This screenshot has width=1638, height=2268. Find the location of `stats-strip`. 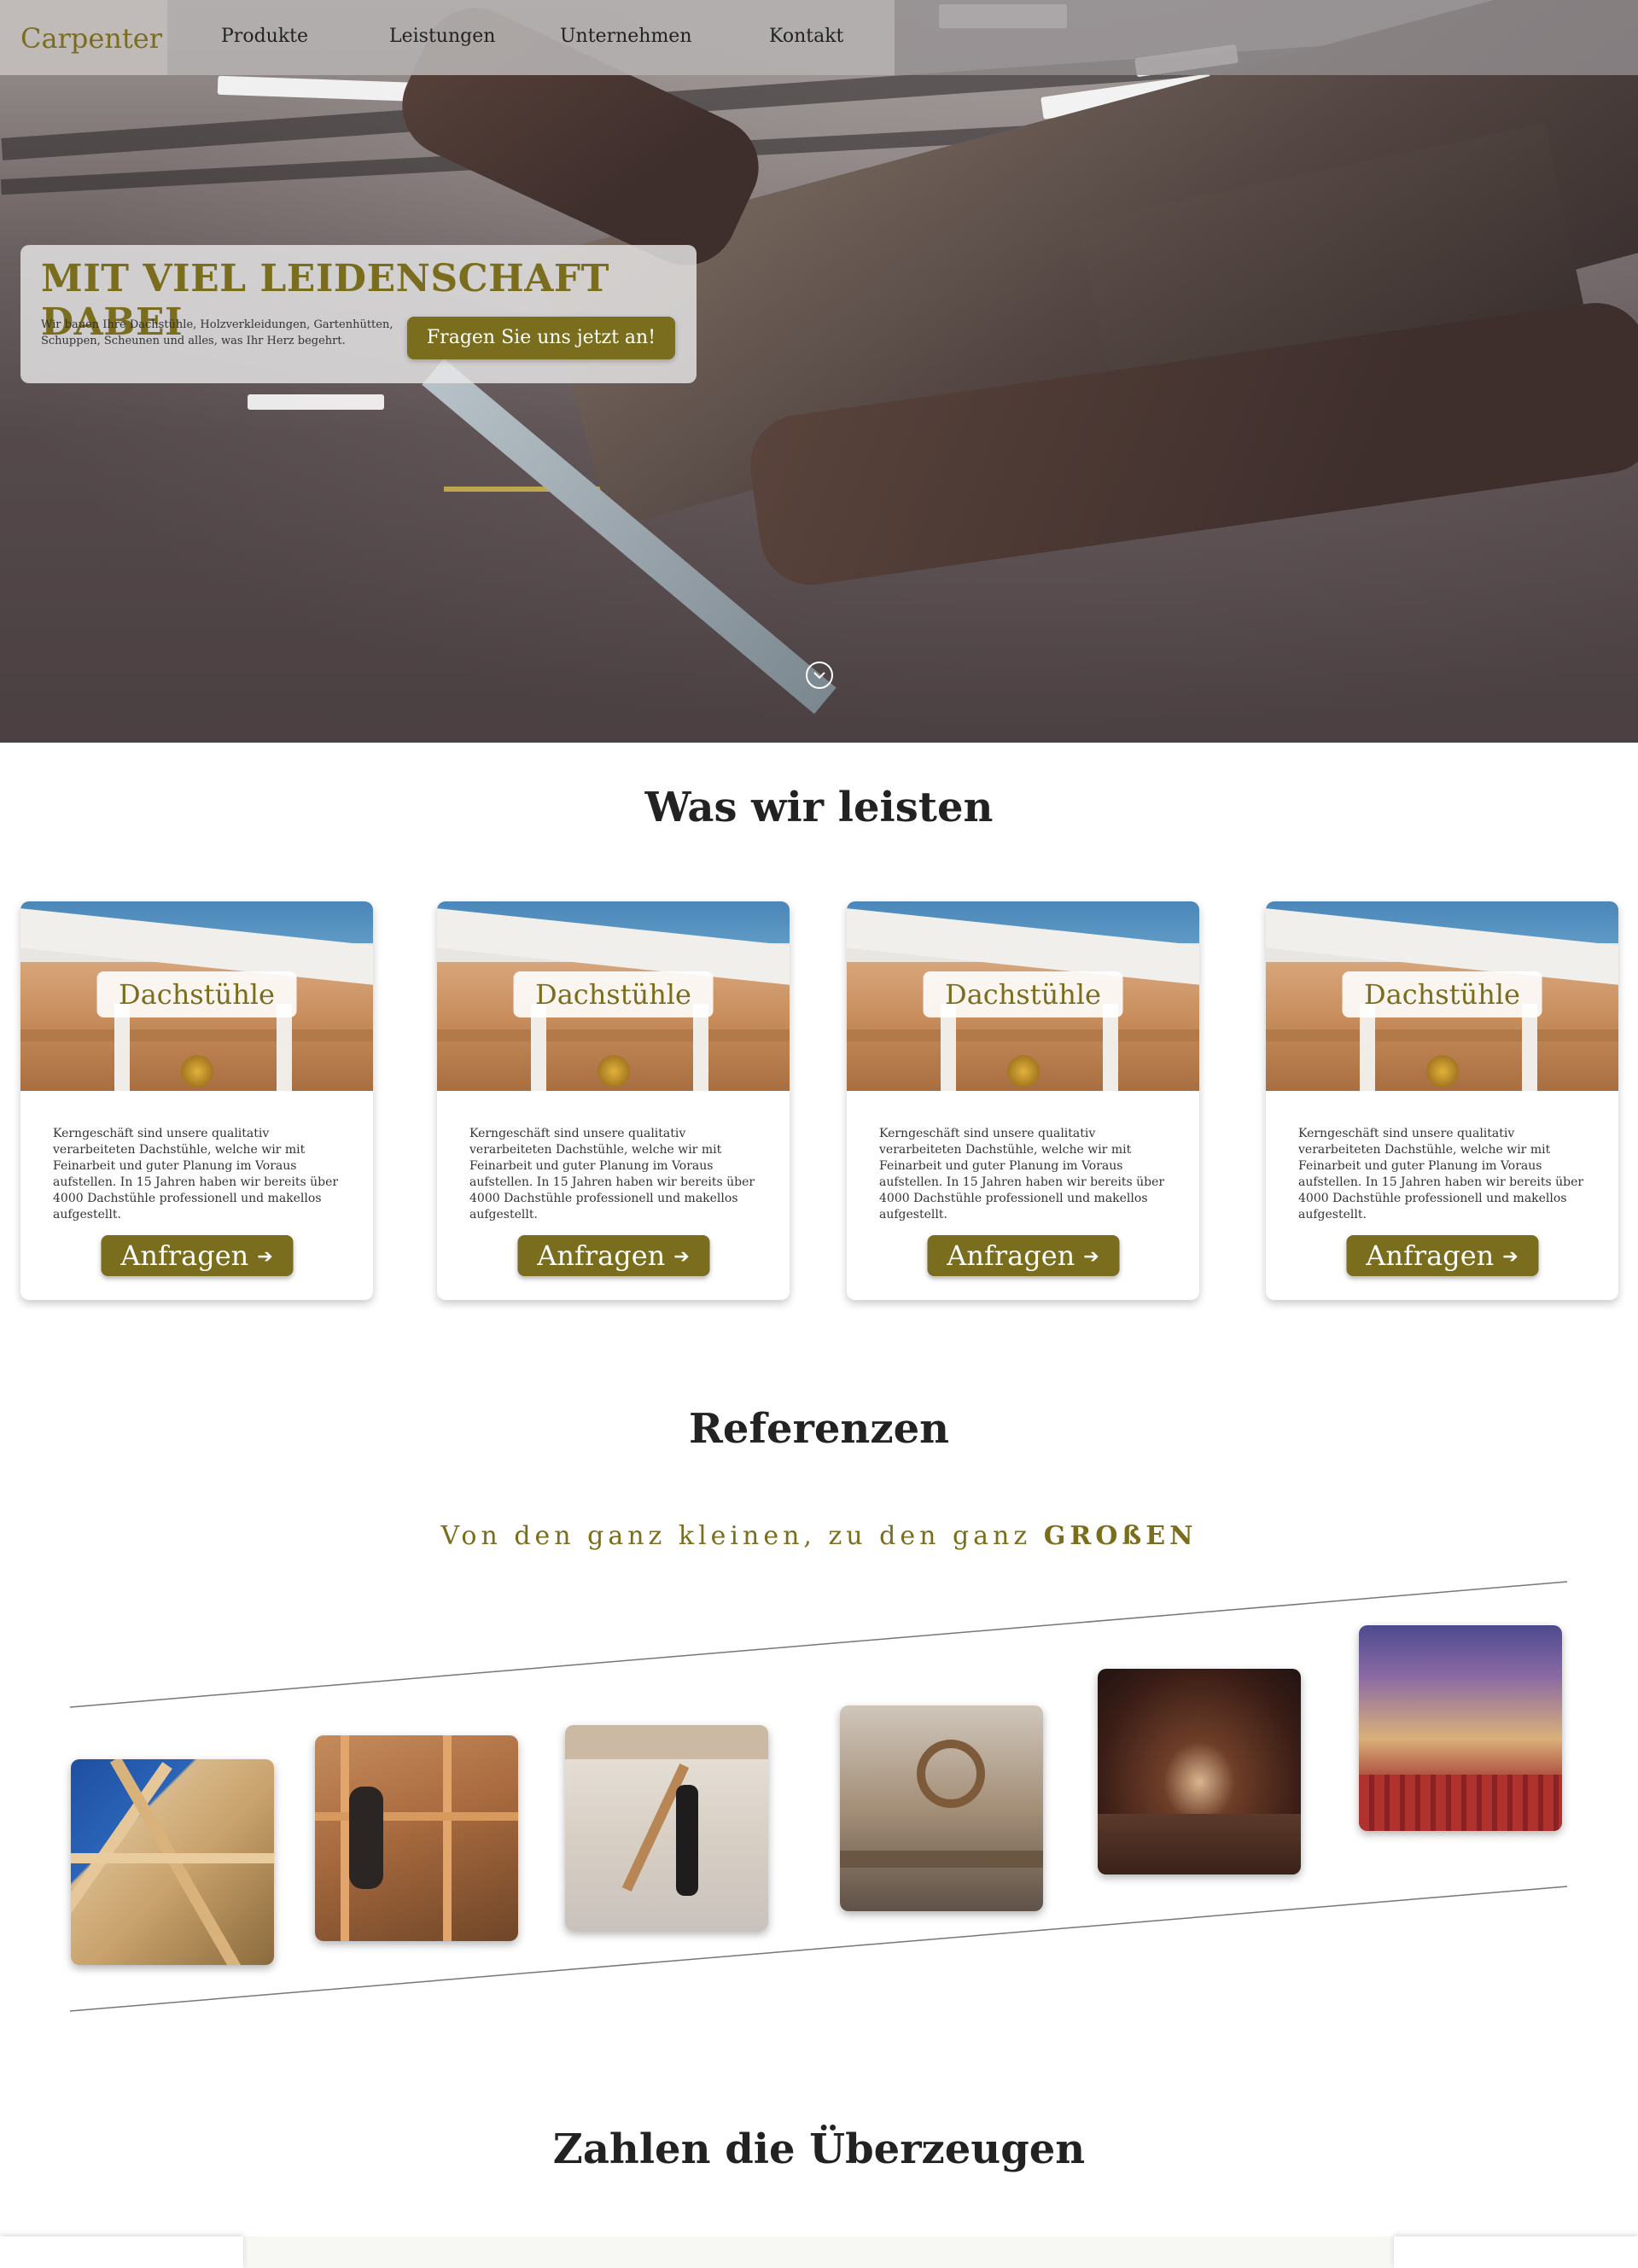

stats-strip is located at coordinates (819, 2252).